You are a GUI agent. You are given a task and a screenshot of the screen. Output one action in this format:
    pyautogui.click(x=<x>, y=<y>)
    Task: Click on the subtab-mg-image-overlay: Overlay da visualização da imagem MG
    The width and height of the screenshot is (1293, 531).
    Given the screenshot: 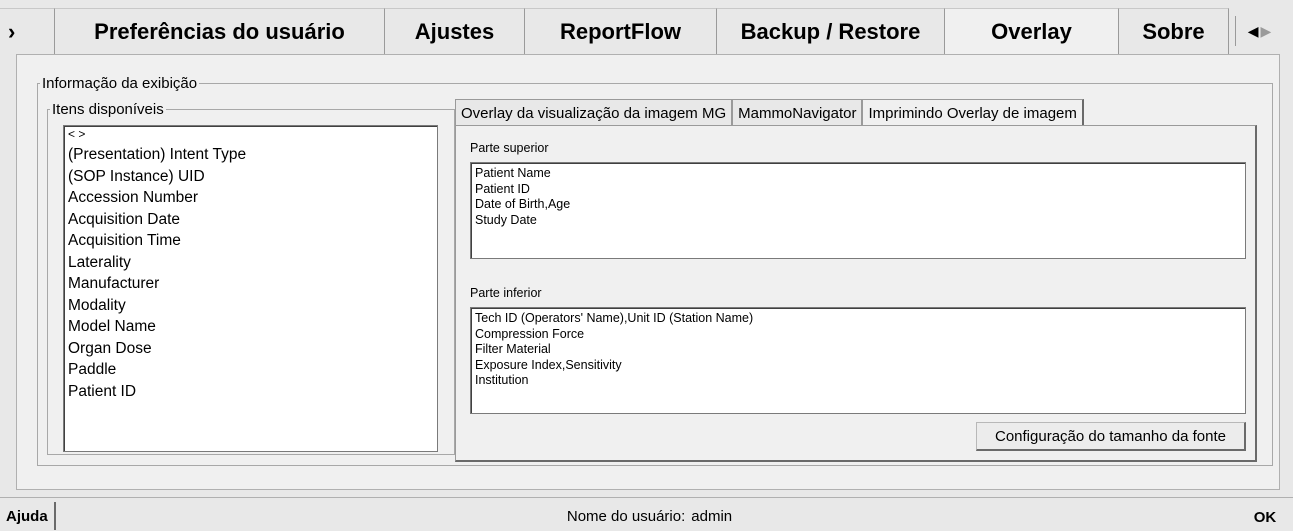 What is the action you would take?
    pyautogui.click(x=594, y=112)
    